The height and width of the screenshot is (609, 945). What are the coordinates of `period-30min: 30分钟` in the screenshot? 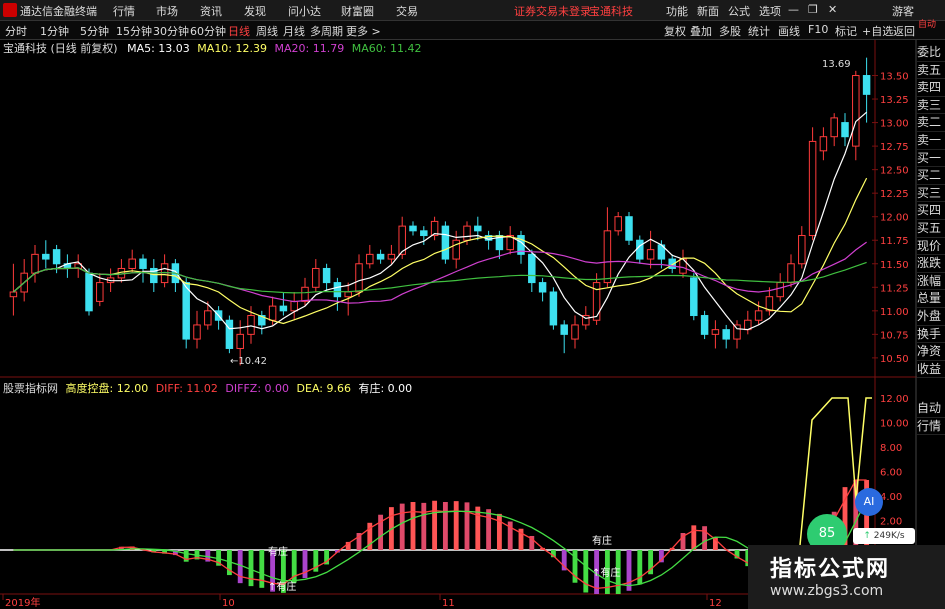 It's located at (171, 31).